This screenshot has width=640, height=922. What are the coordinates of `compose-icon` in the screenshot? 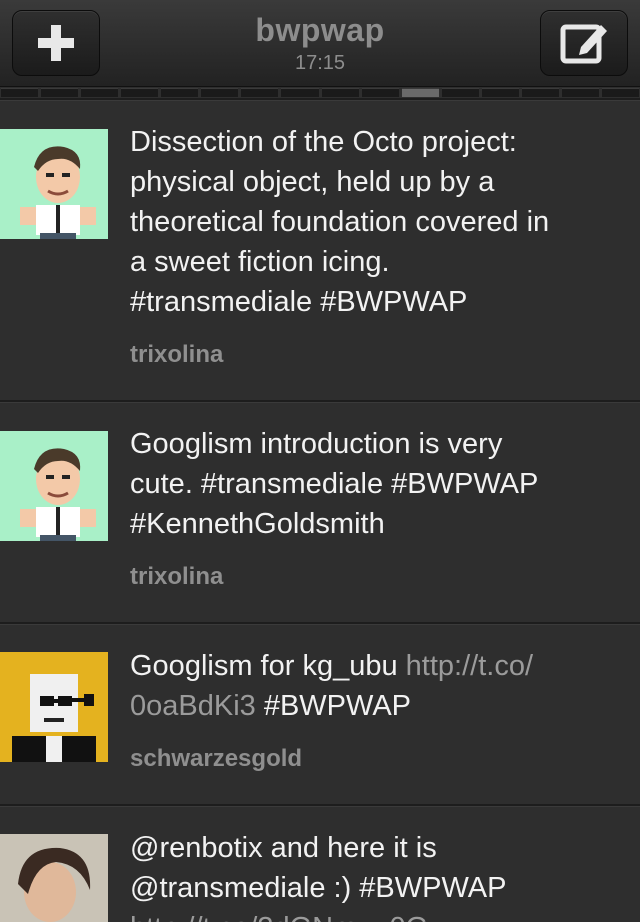 It's located at (583, 44).